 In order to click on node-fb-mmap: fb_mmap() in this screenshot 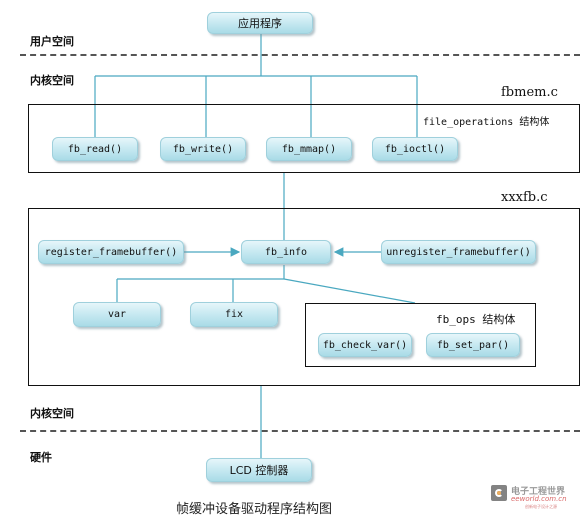, I will do `click(309, 149)`.